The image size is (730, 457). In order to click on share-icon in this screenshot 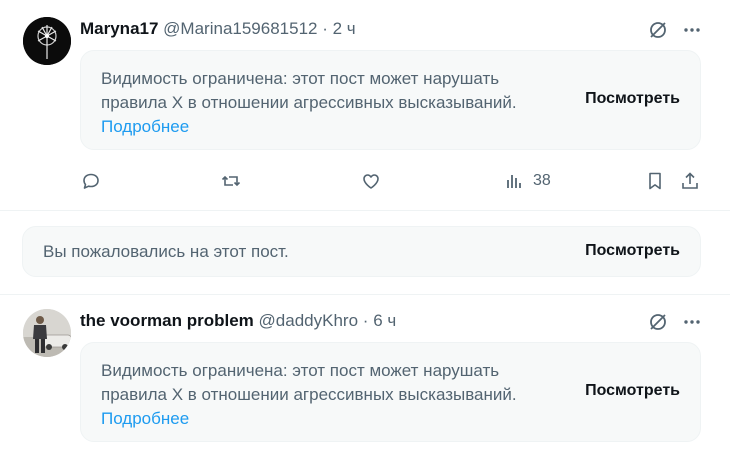, I will do `click(690, 180)`.